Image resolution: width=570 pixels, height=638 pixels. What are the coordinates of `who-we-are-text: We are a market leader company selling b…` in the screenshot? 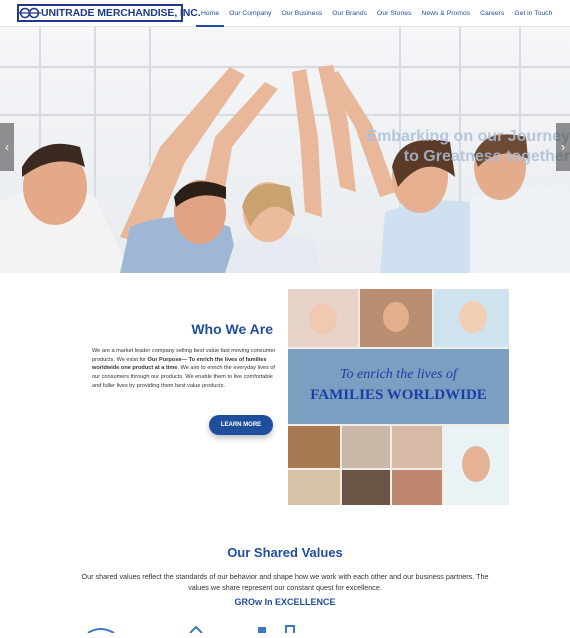 It's located at (184, 369).